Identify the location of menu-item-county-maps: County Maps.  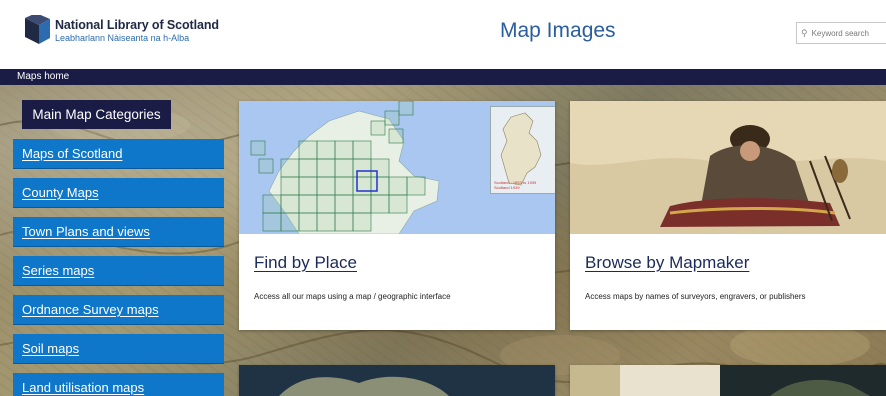
(118, 193).